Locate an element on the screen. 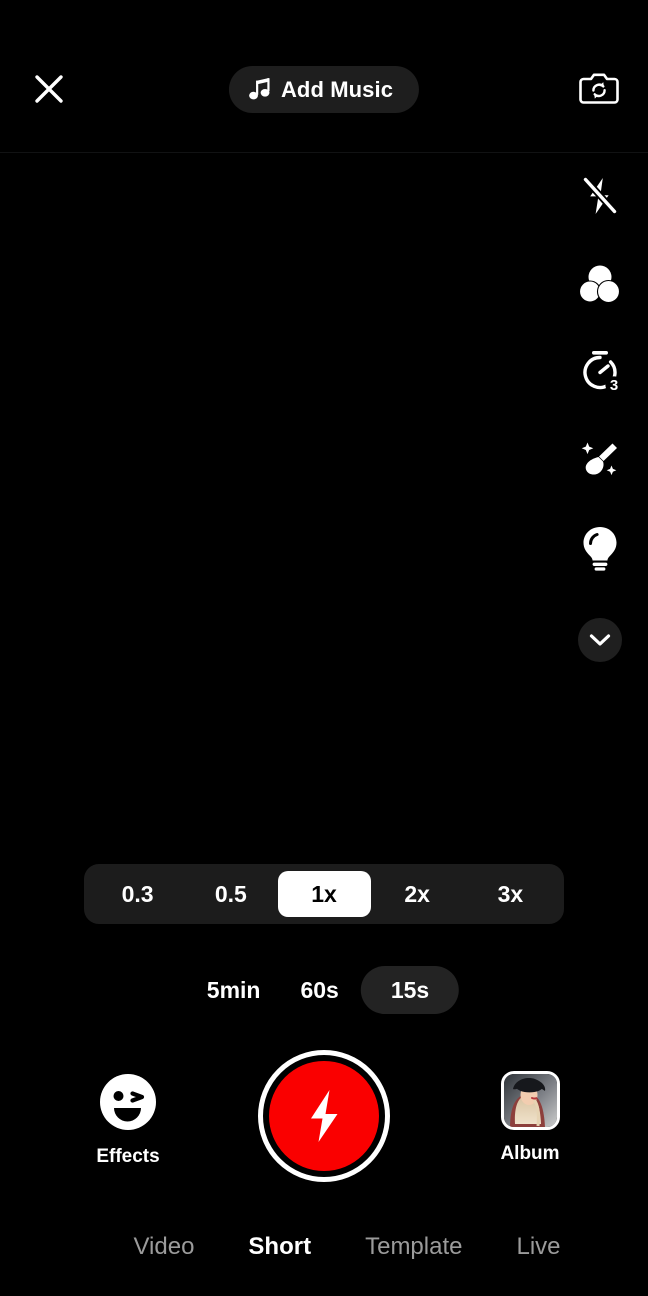  camera-flip-icon is located at coordinates (599, 88).